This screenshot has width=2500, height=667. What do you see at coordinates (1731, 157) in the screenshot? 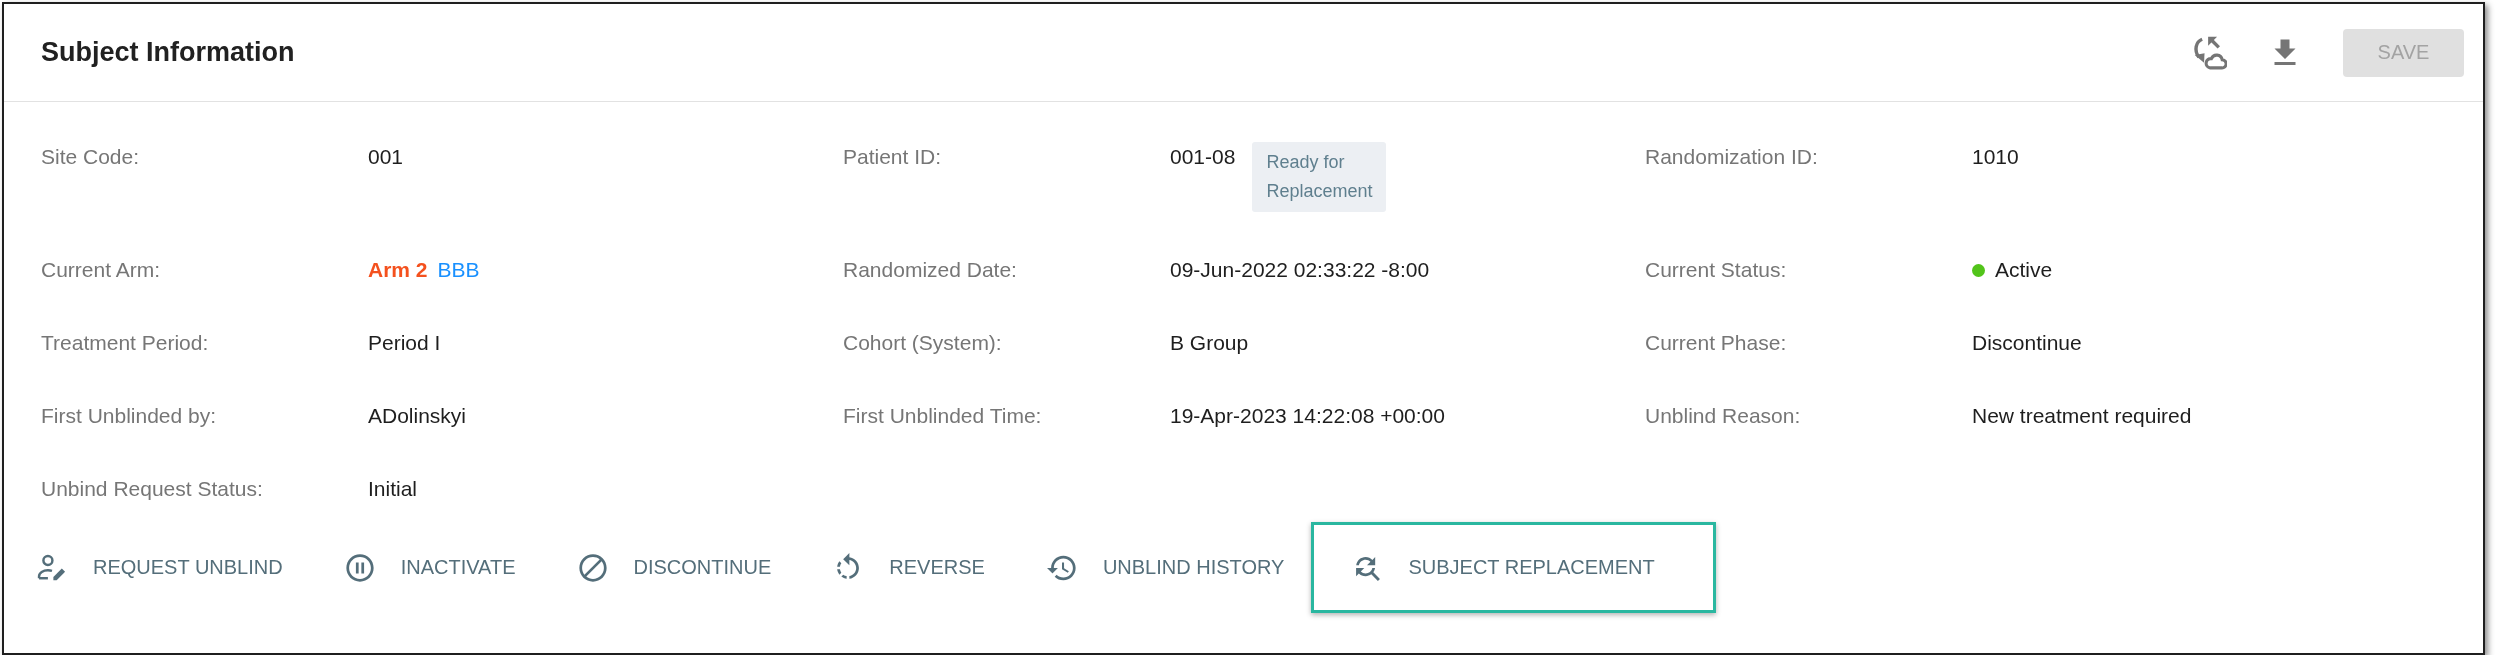
I see `field-label: Randomization ID:` at bounding box center [1731, 157].